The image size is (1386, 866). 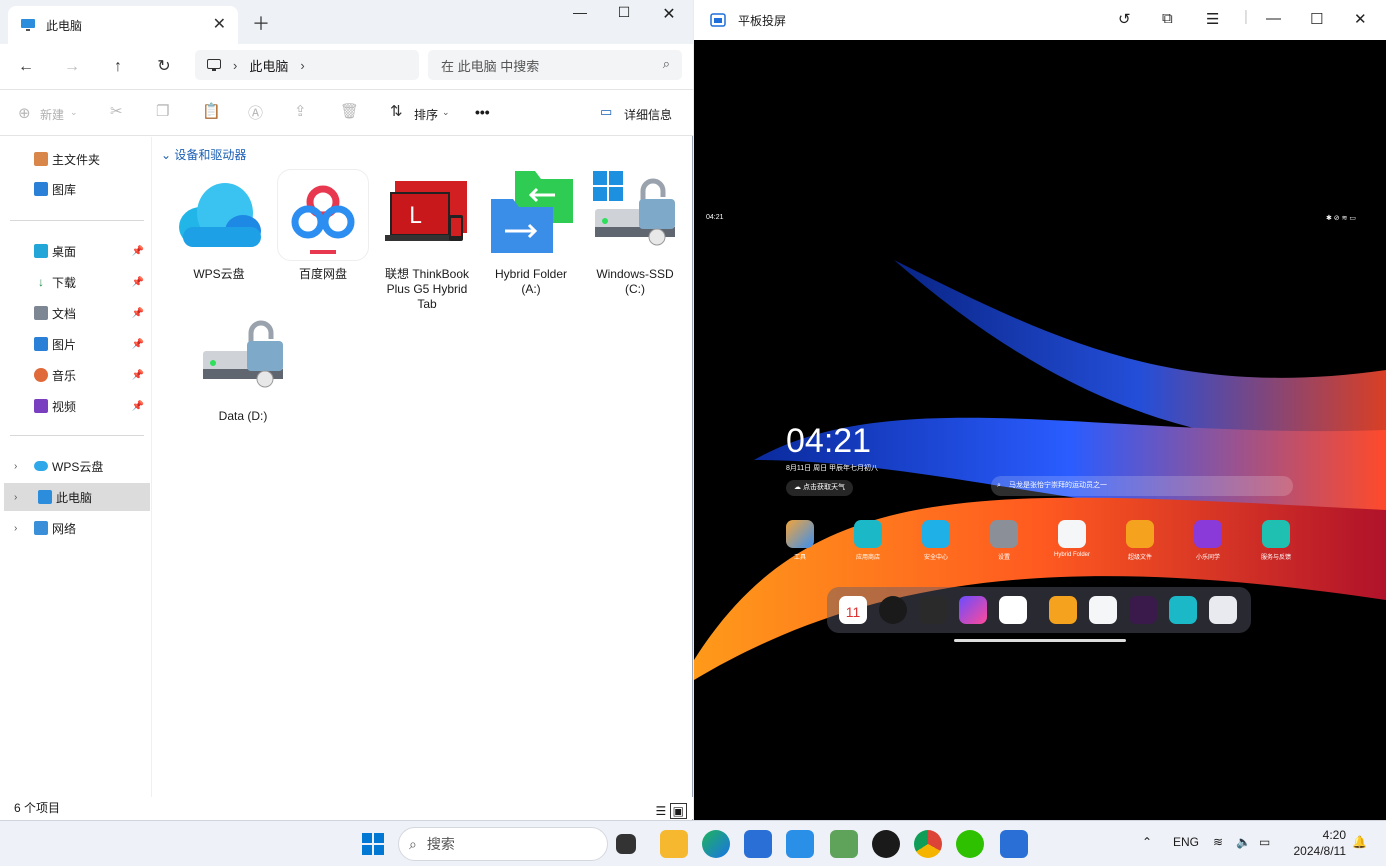 What do you see at coordinates (716, 844) in the screenshot?
I see `edge-browser-icon` at bounding box center [716, 844].